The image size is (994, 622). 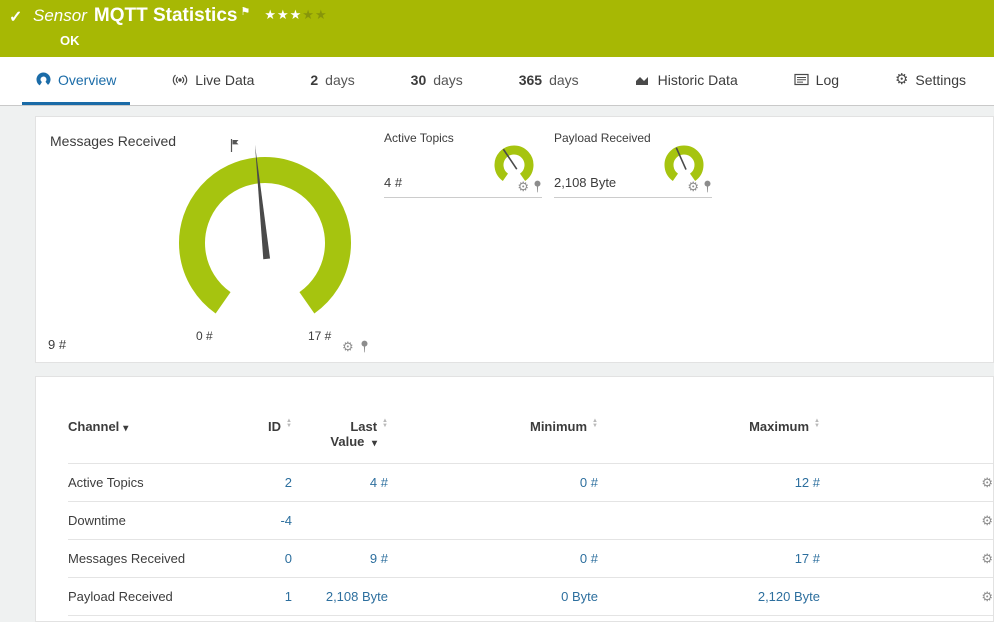 I want to click on tab-historic-data: Historic Data, so click(x=686, y=81).